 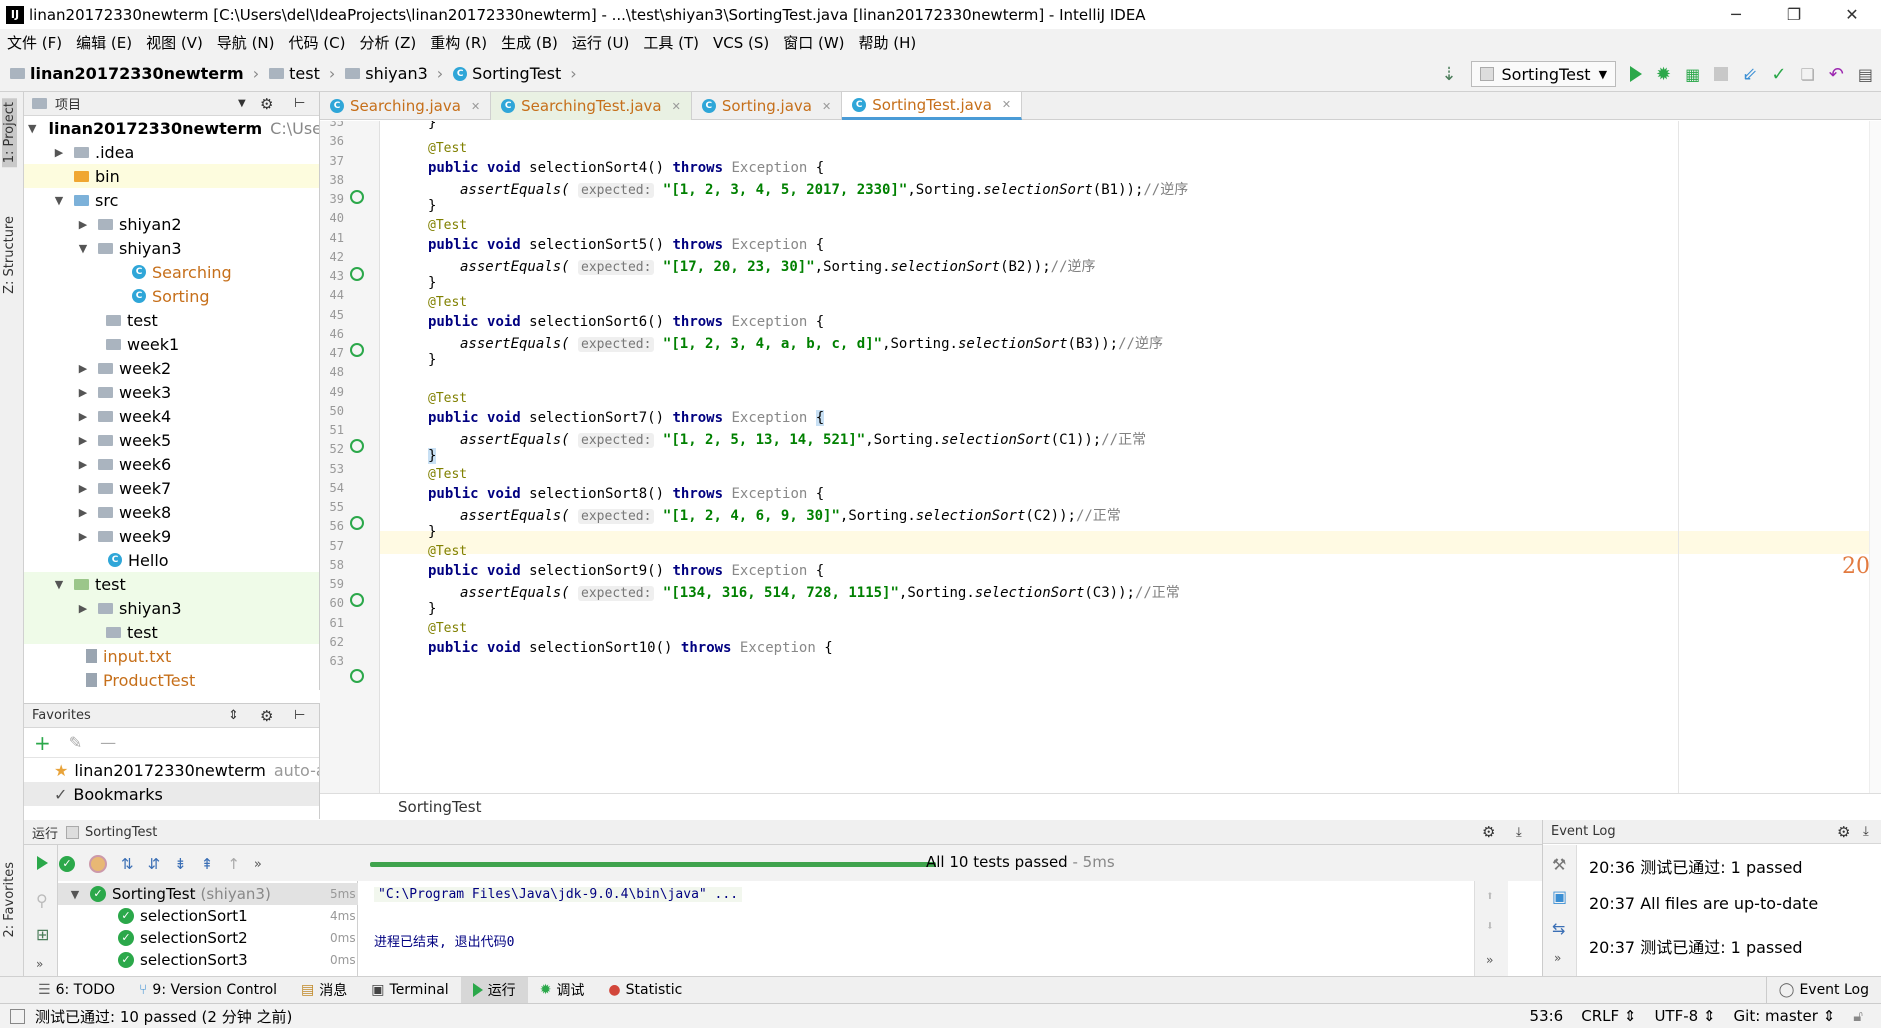 I want to click on run-panel-config: SortingTest, so click(x=121, y=832).